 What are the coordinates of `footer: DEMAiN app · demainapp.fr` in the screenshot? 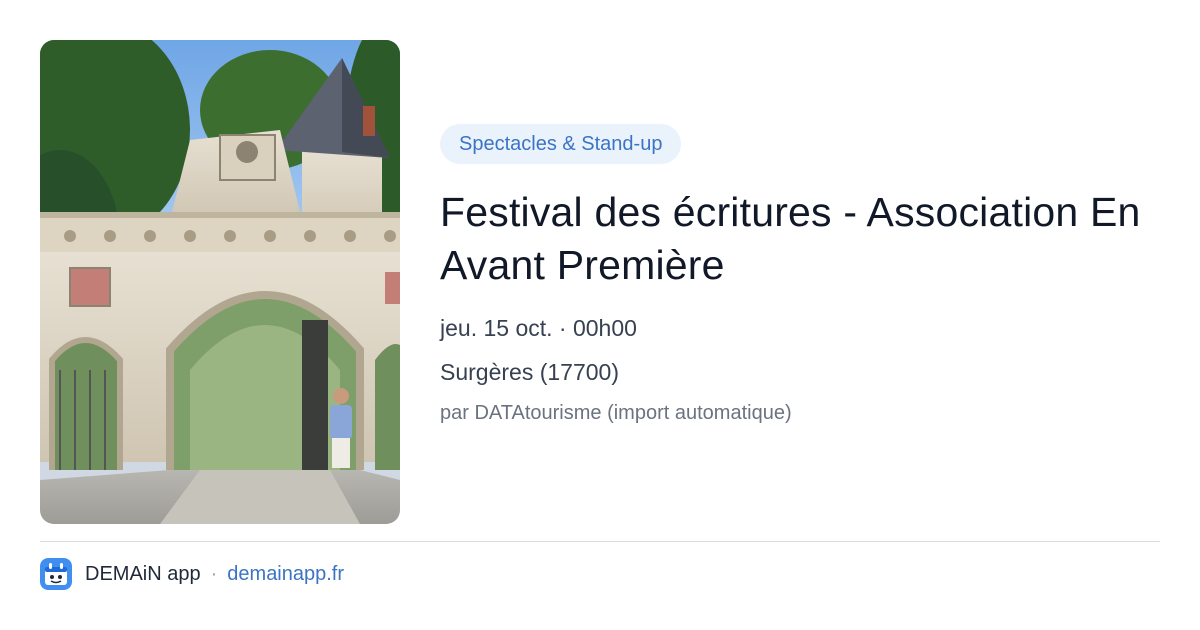 It's located at (192, 574).